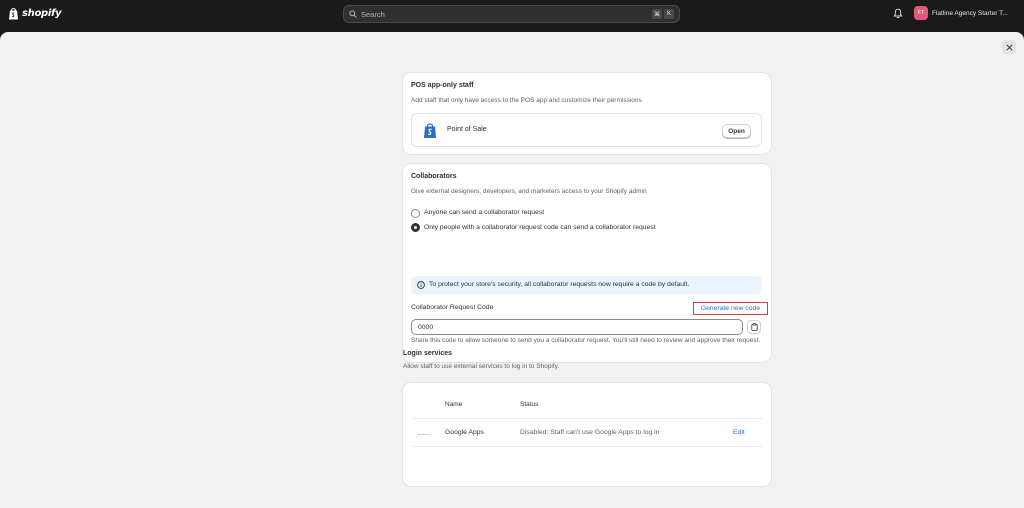 This screenshot has height=508, width=1024. Describe the element at coordinates (424, 434) in the screenshot. I see `google-apps-icon` at that location.